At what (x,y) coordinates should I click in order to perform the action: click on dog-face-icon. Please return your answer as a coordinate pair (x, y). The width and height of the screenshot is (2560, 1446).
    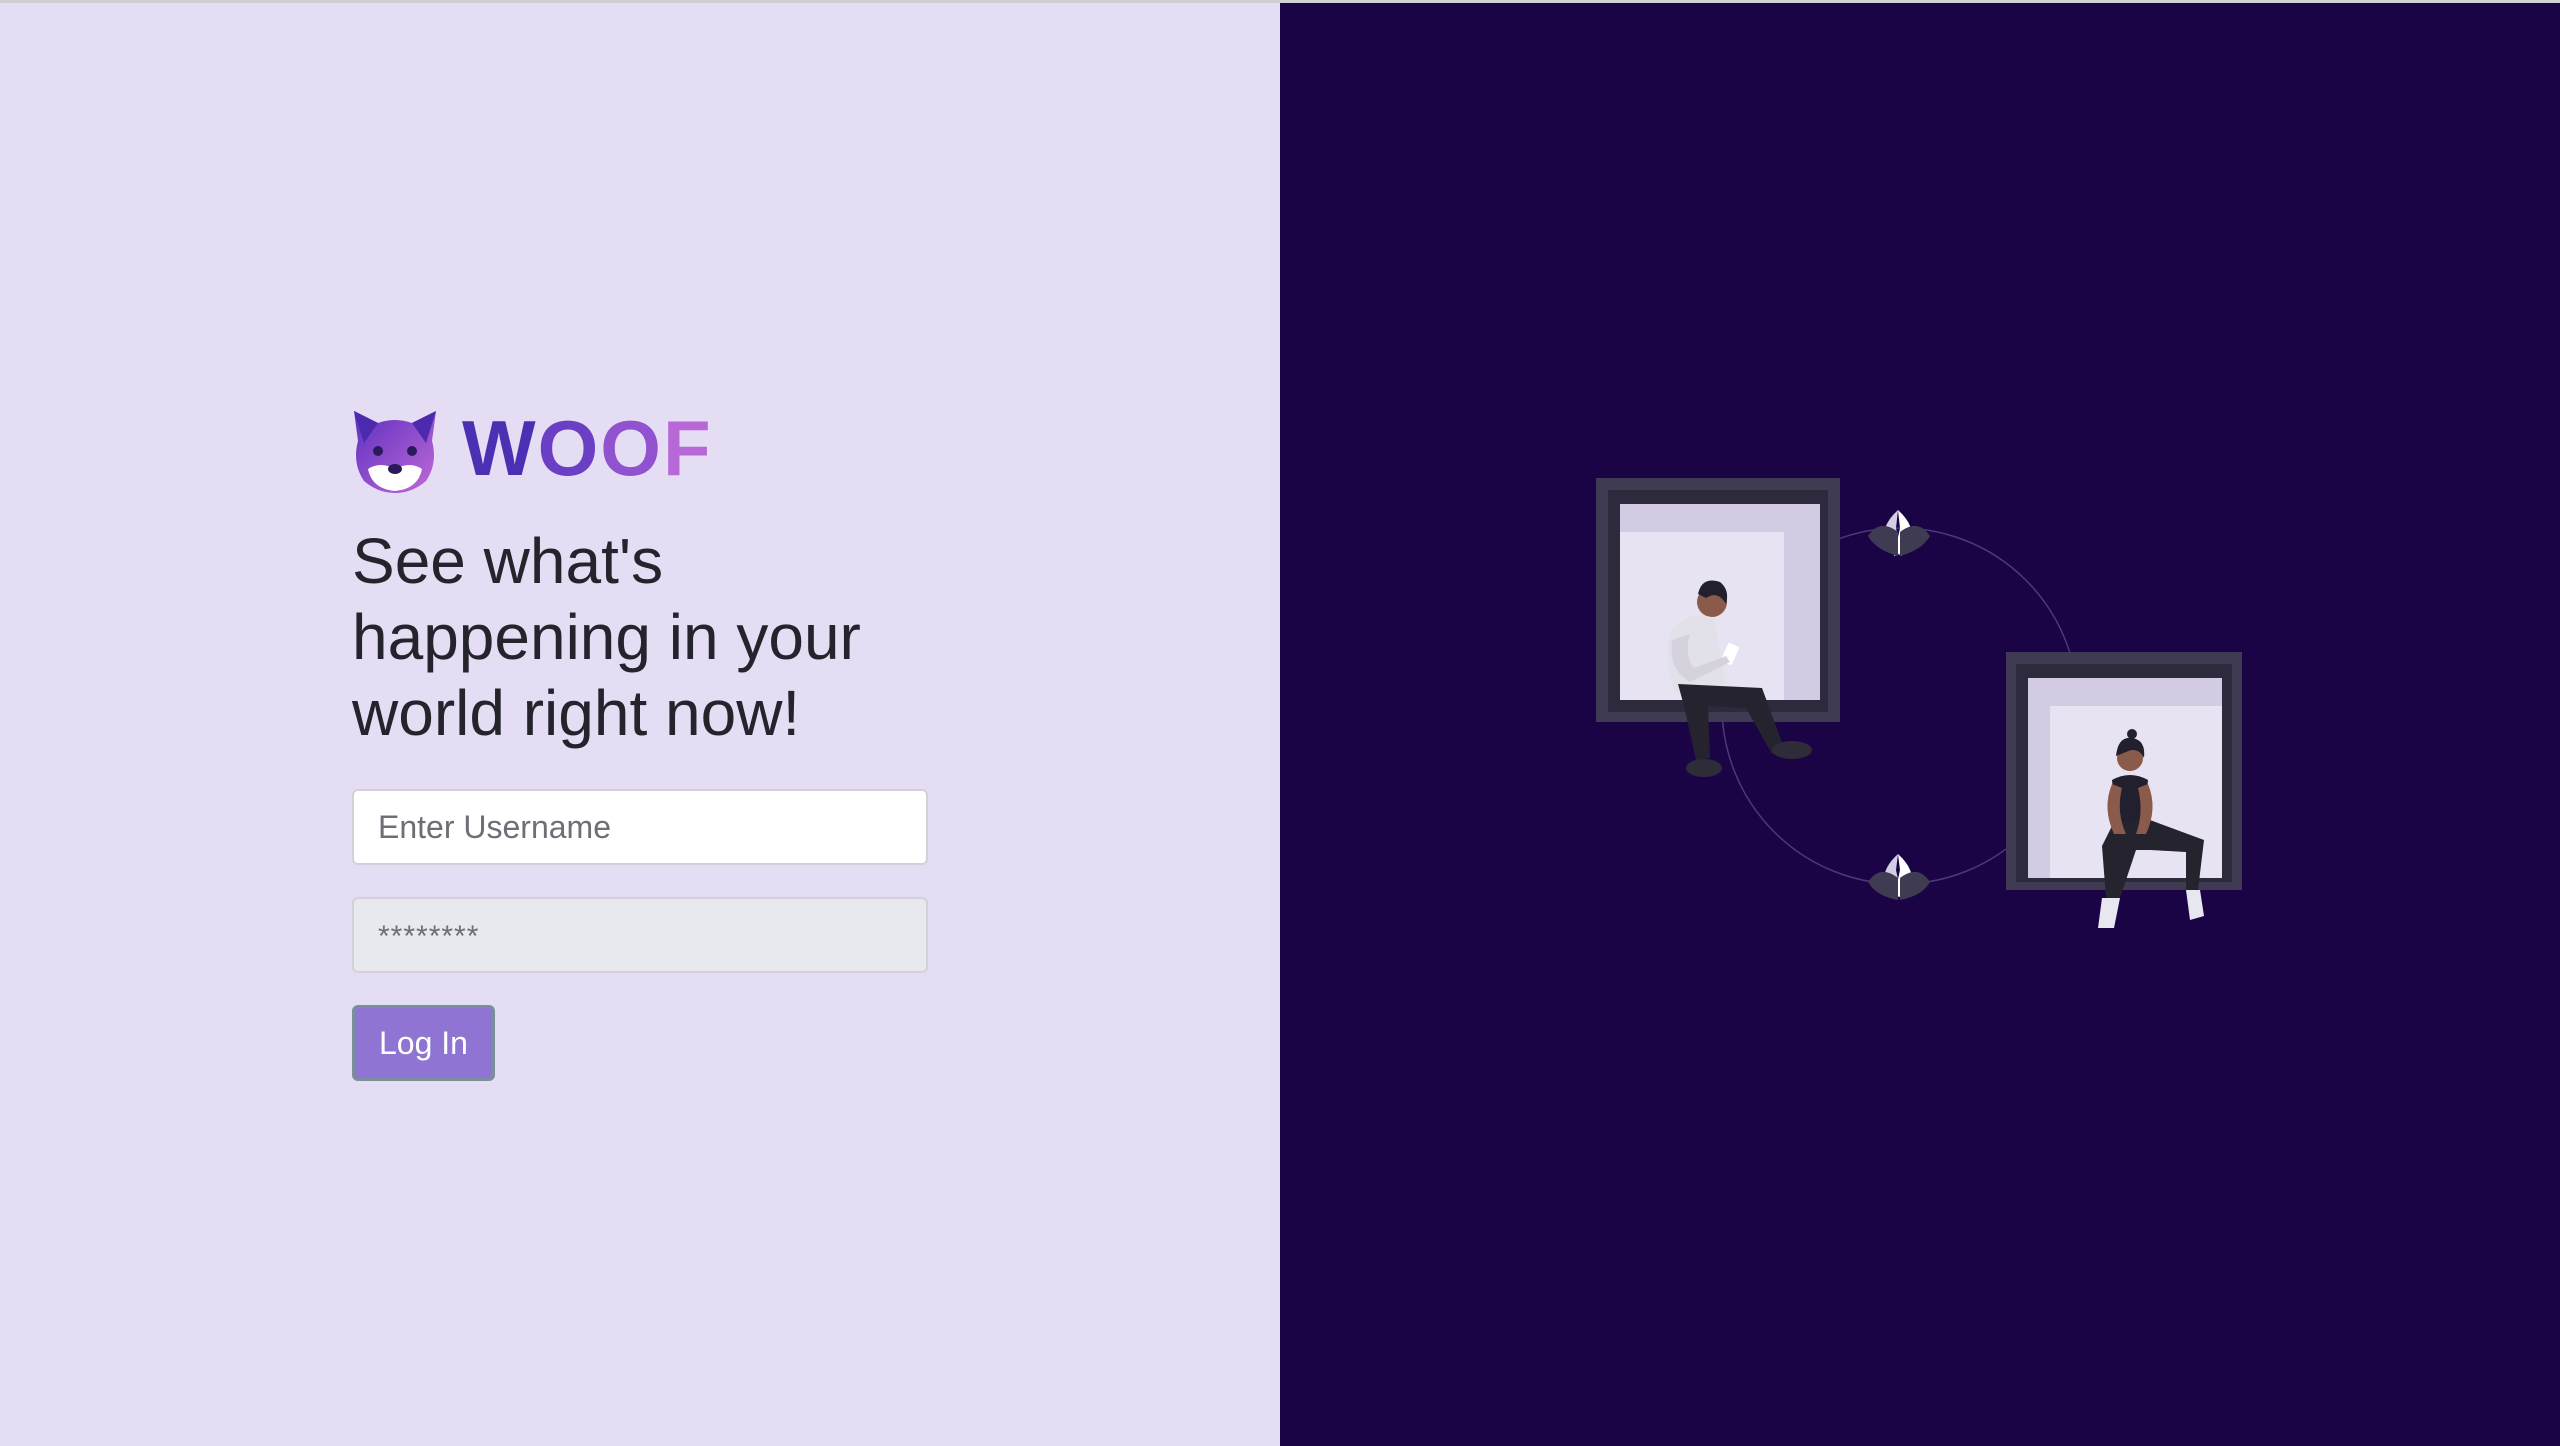
    Looking at the image, I should click on (395, 452).